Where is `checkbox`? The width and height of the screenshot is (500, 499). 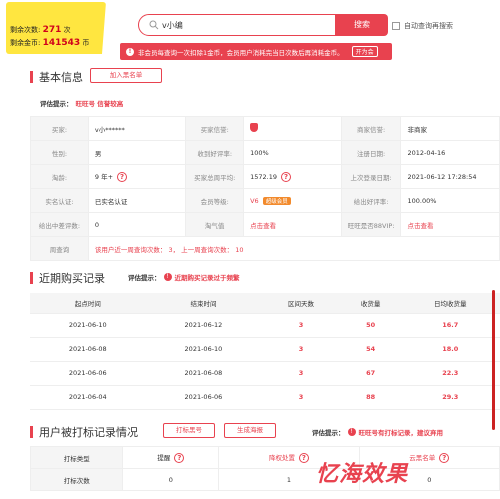
checkbox is located at coordinates (396, 26).